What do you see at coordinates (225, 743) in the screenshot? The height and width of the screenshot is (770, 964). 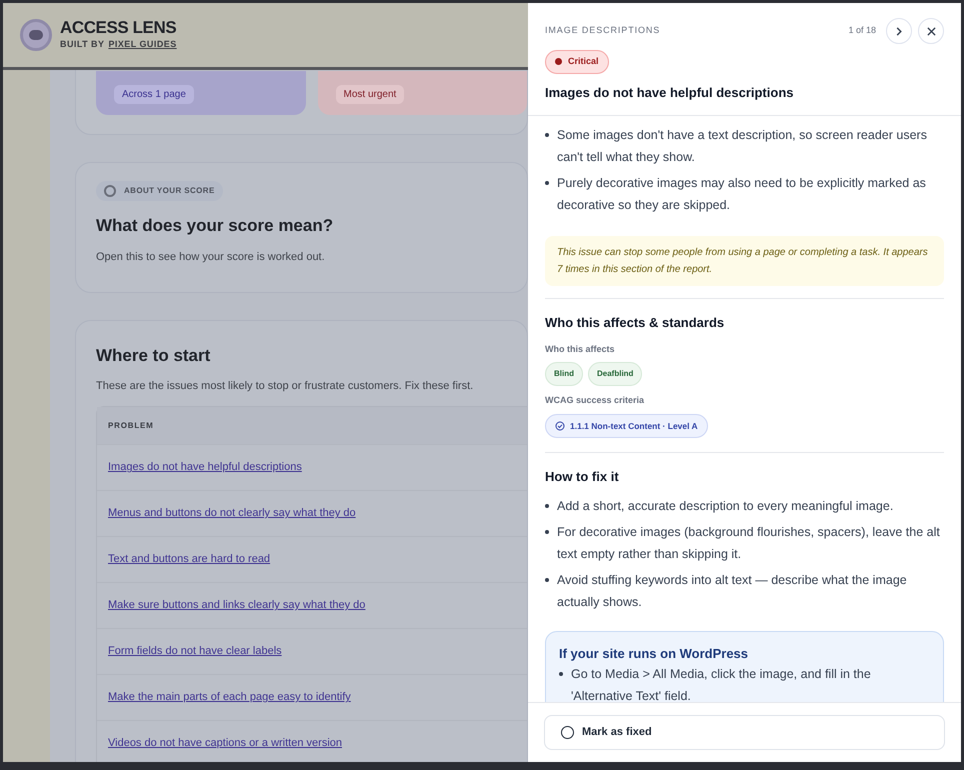 I see `issue-link: Videos do not have captions or a written version` at bounding box center [225, 743].